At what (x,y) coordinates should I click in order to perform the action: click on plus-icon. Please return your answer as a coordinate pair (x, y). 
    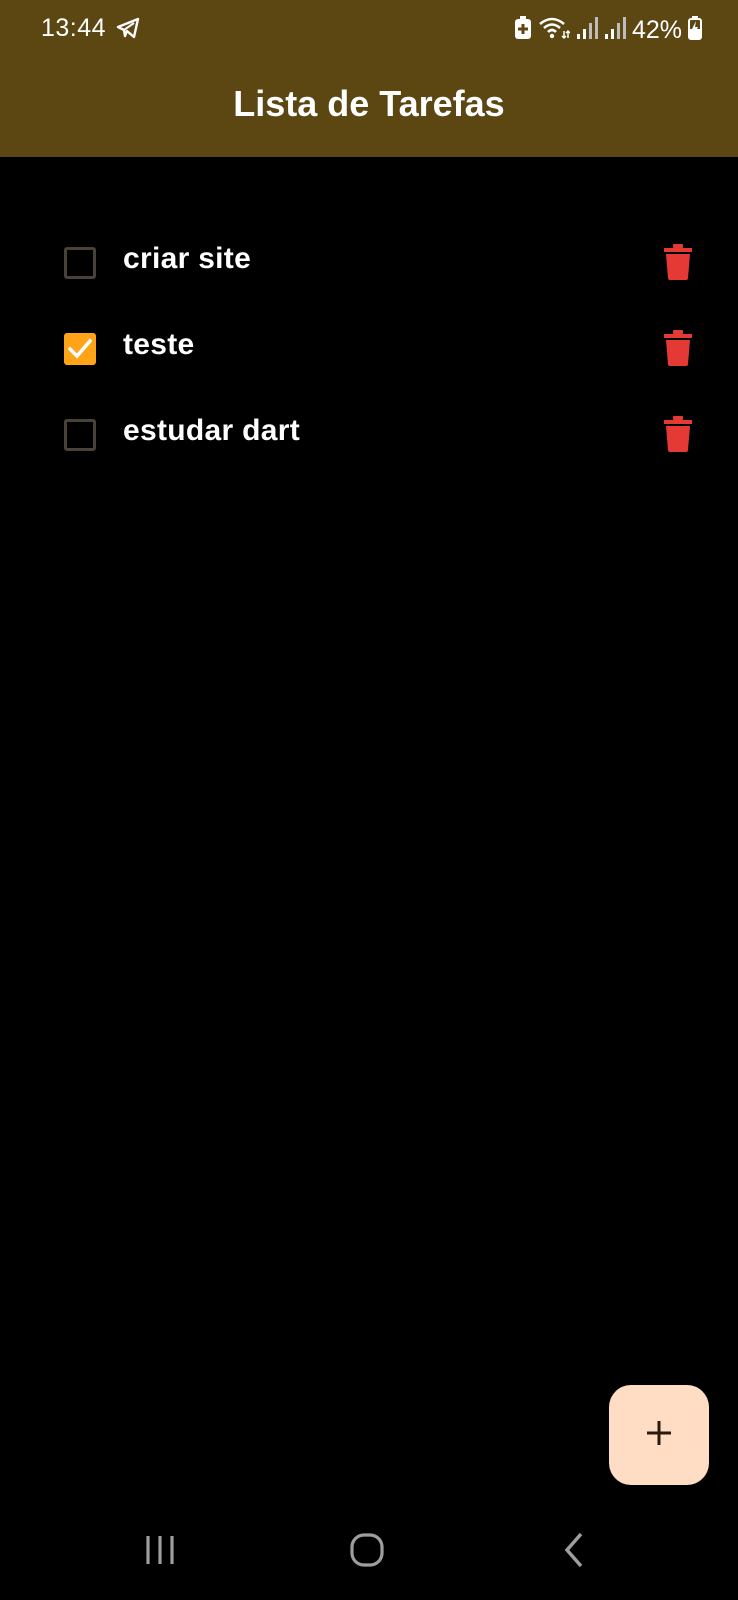
    Looking at the image, I should click on (659, 1435).